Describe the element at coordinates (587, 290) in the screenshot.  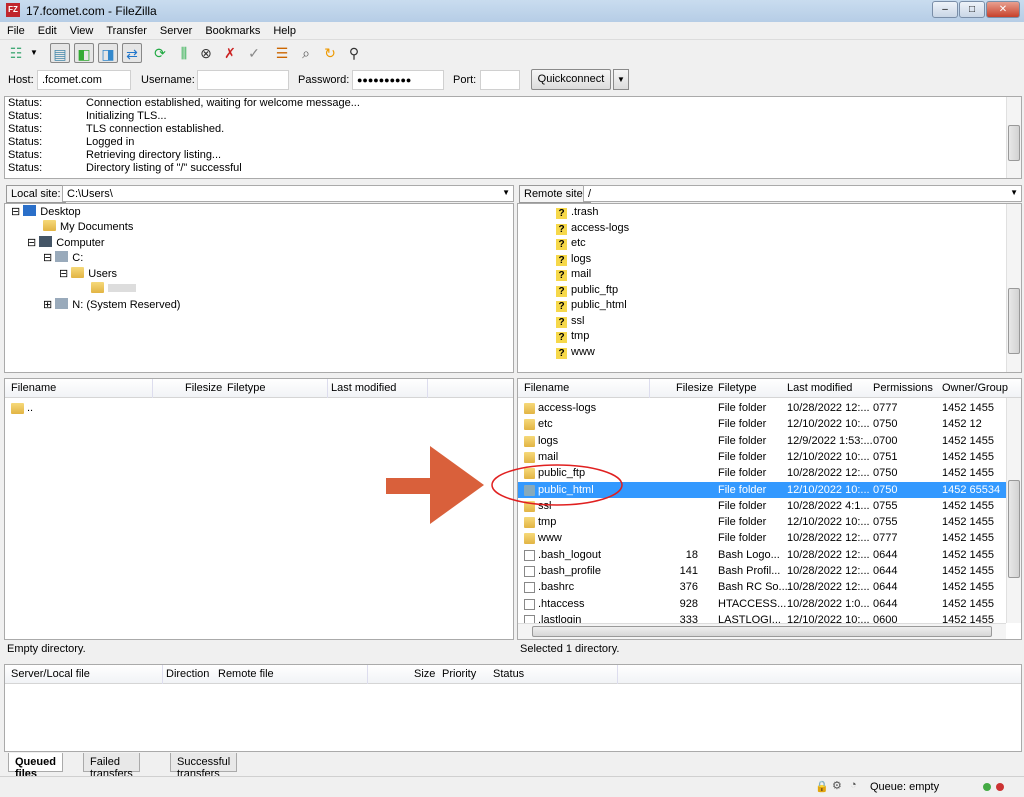
I see `tree-item: ? public_ftp` at that location.